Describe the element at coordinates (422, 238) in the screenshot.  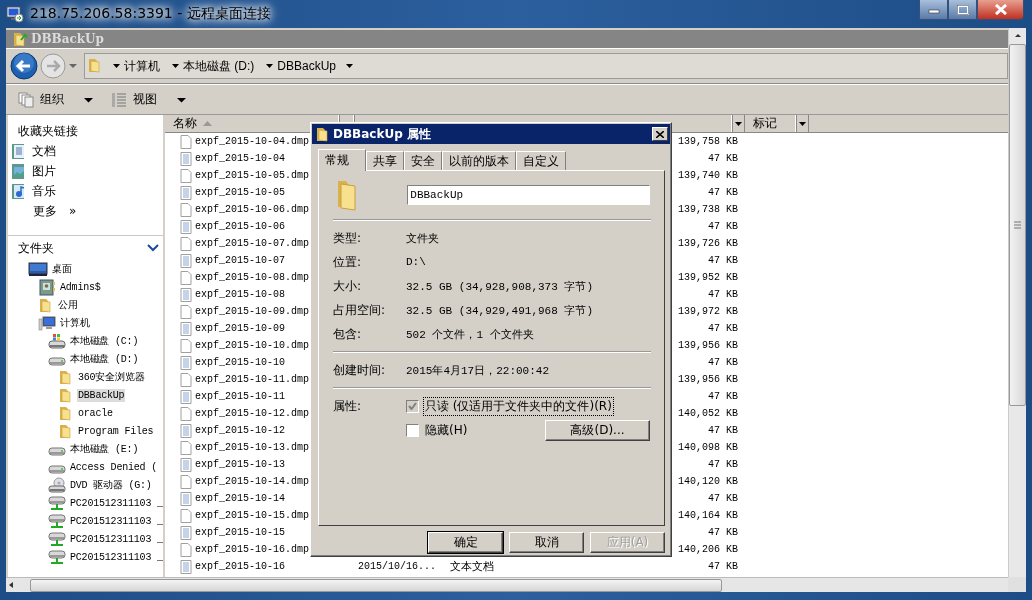
I see `property-value: 文件夹` at that location.